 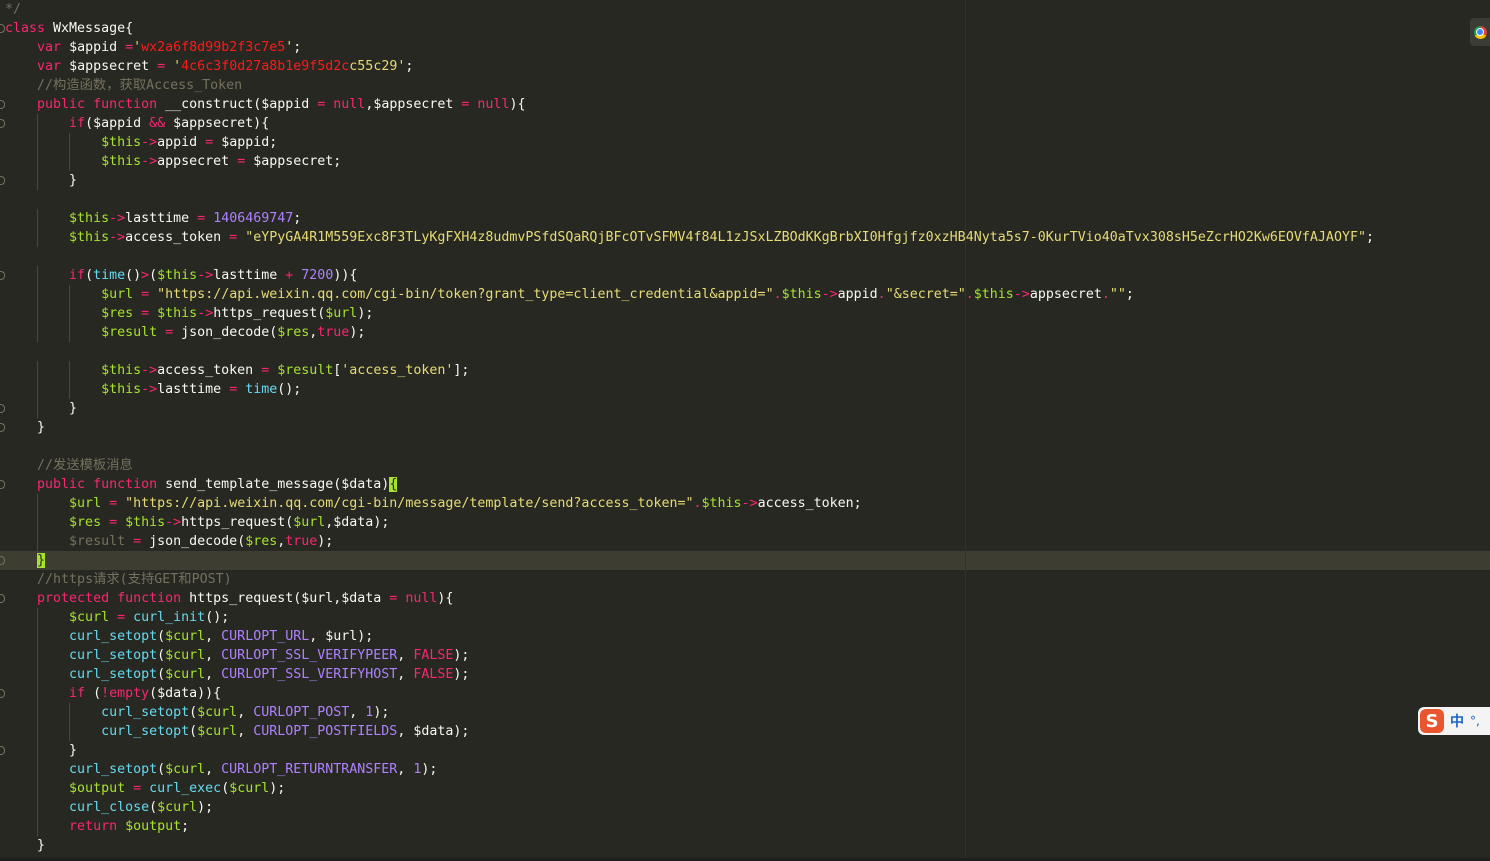 I want to click on code-token: CURLOPT_SSL_VERIFYPEER, so click(x=309, y=655).